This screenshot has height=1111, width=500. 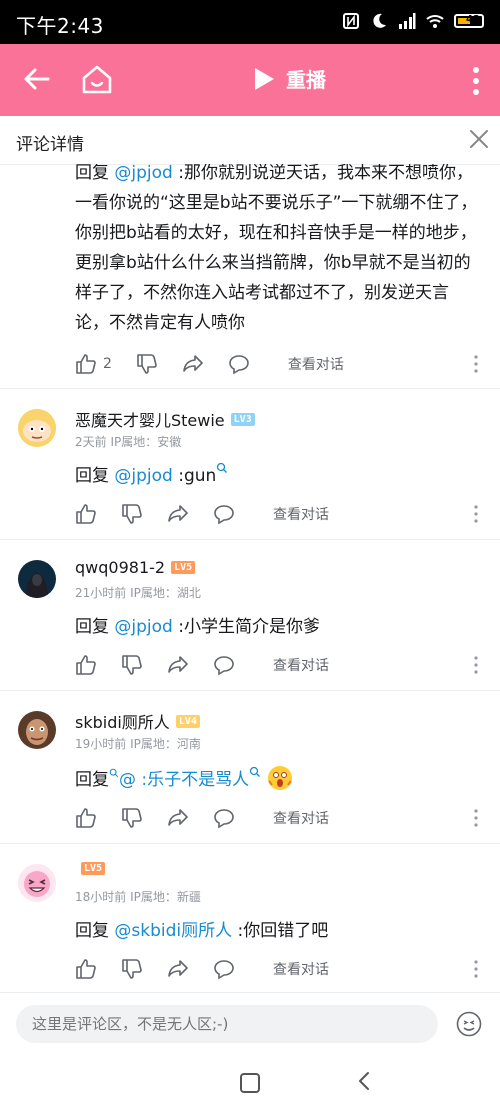 I want to click on comment-meta: 21小时前 IP属地：湖北, so click(x=138, y=592).